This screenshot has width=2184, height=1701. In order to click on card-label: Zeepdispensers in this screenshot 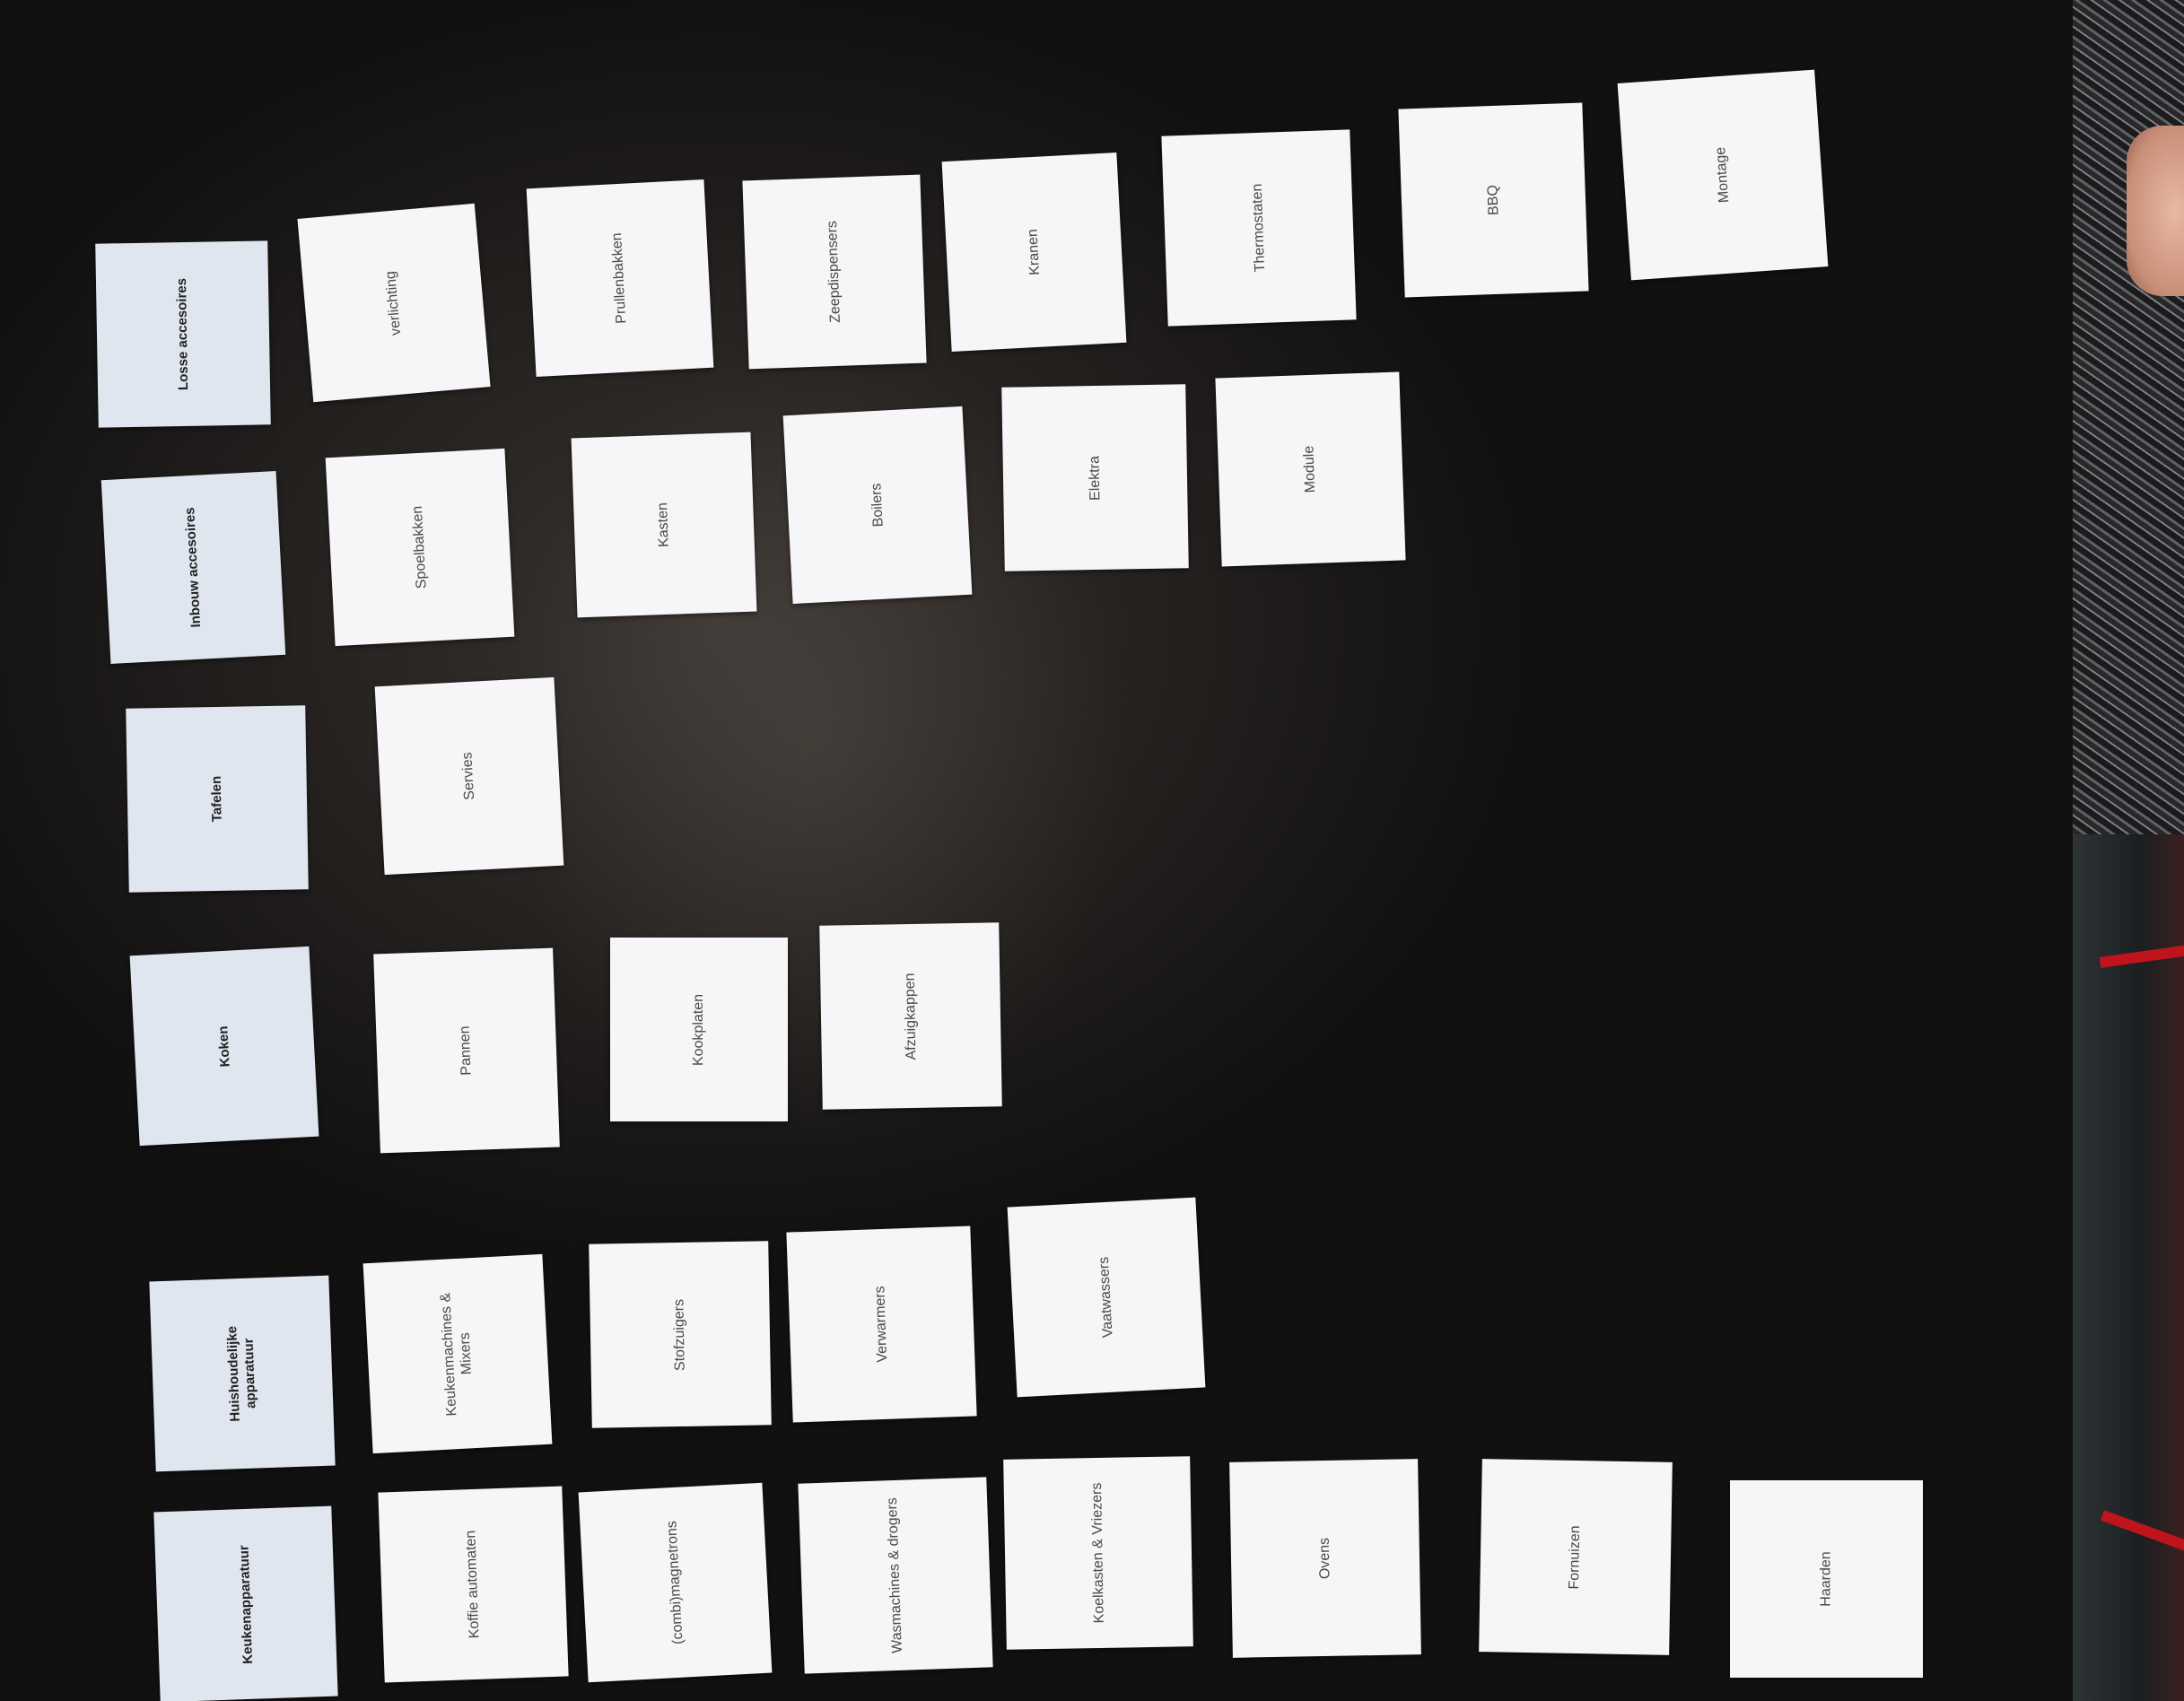, I will do `click(834, 272)`.